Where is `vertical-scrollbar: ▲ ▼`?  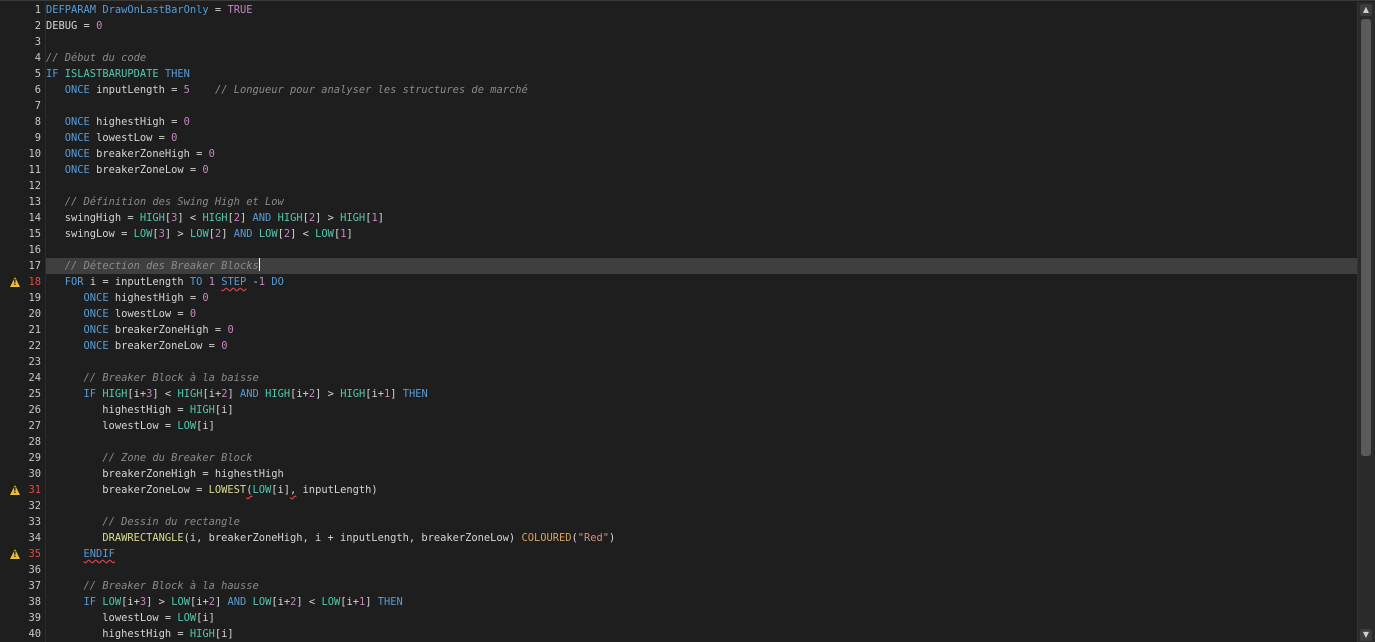
vertical-scrollbar: ▲ ▼ is located at coordinates (1366, 322).